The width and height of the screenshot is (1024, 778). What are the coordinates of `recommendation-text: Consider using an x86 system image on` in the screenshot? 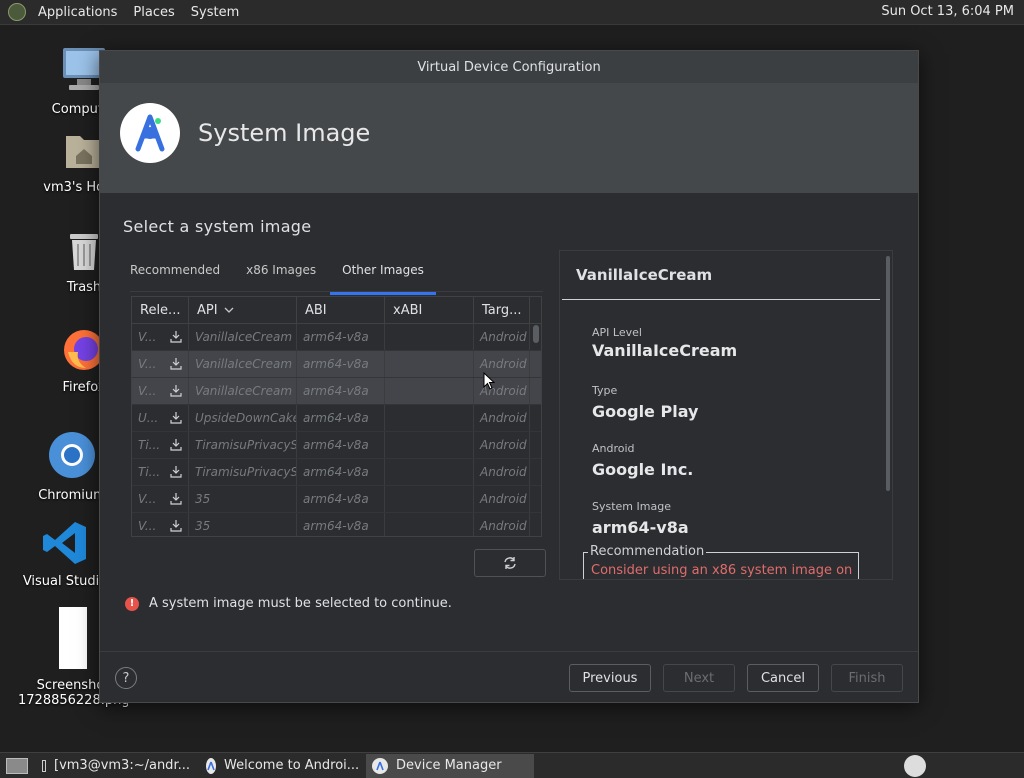 It's located at (722, 570).